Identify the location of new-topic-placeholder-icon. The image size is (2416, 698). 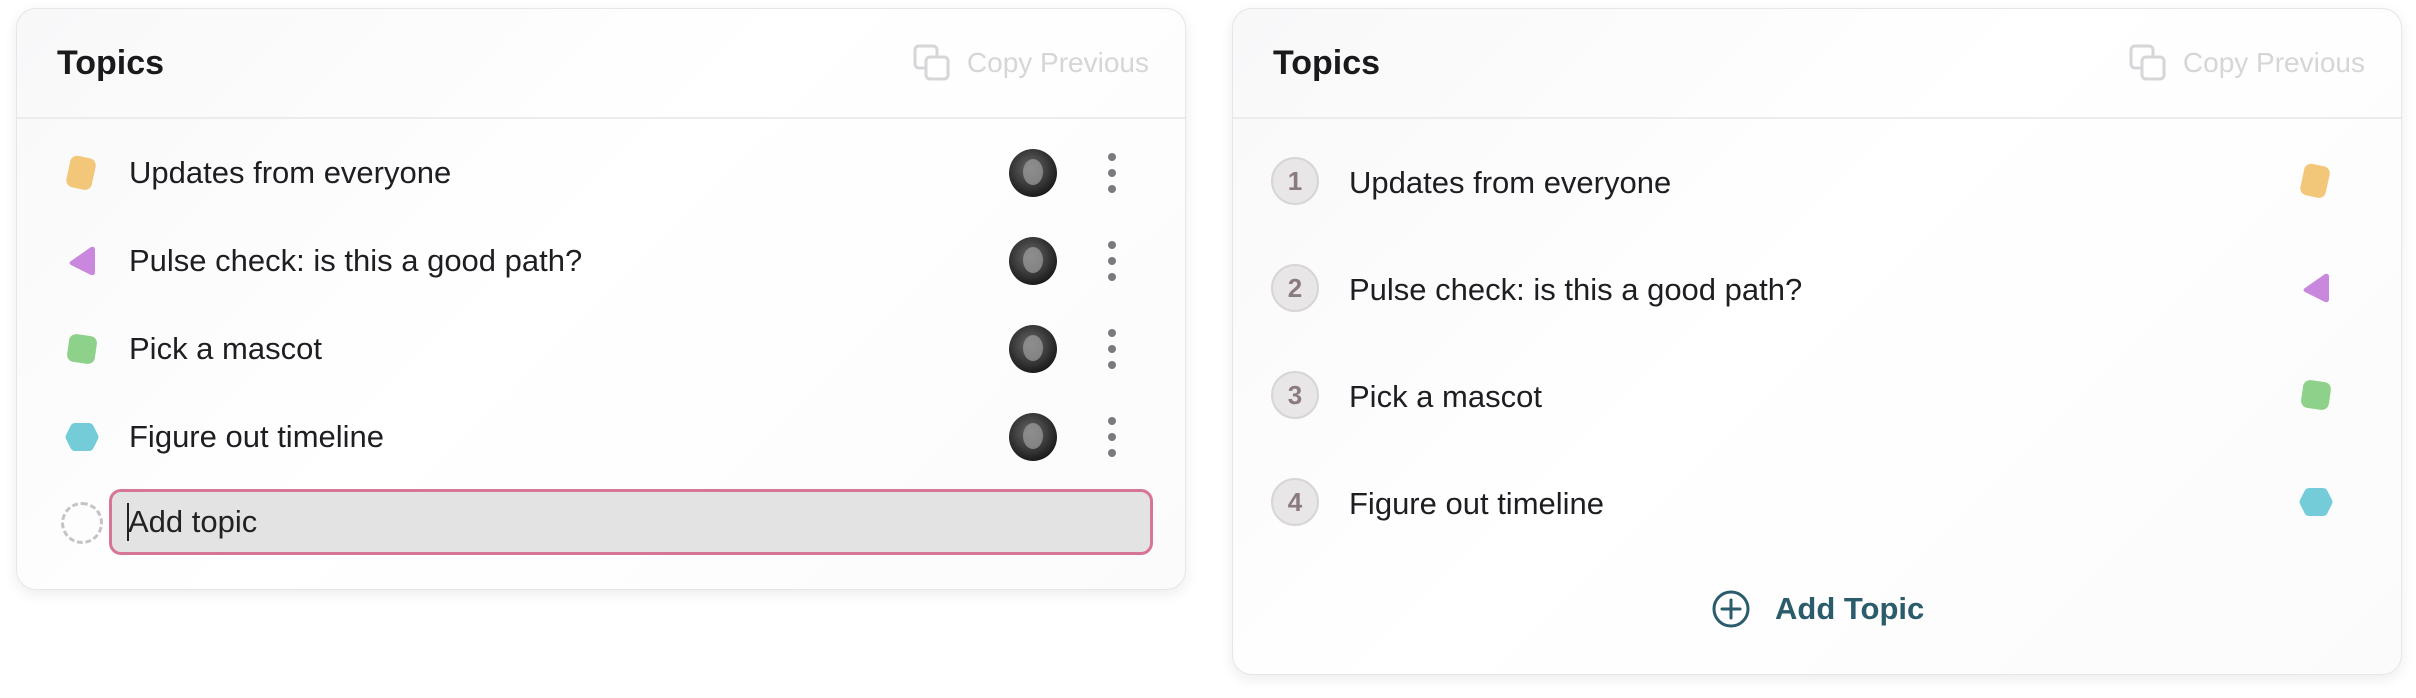
(82, 523).